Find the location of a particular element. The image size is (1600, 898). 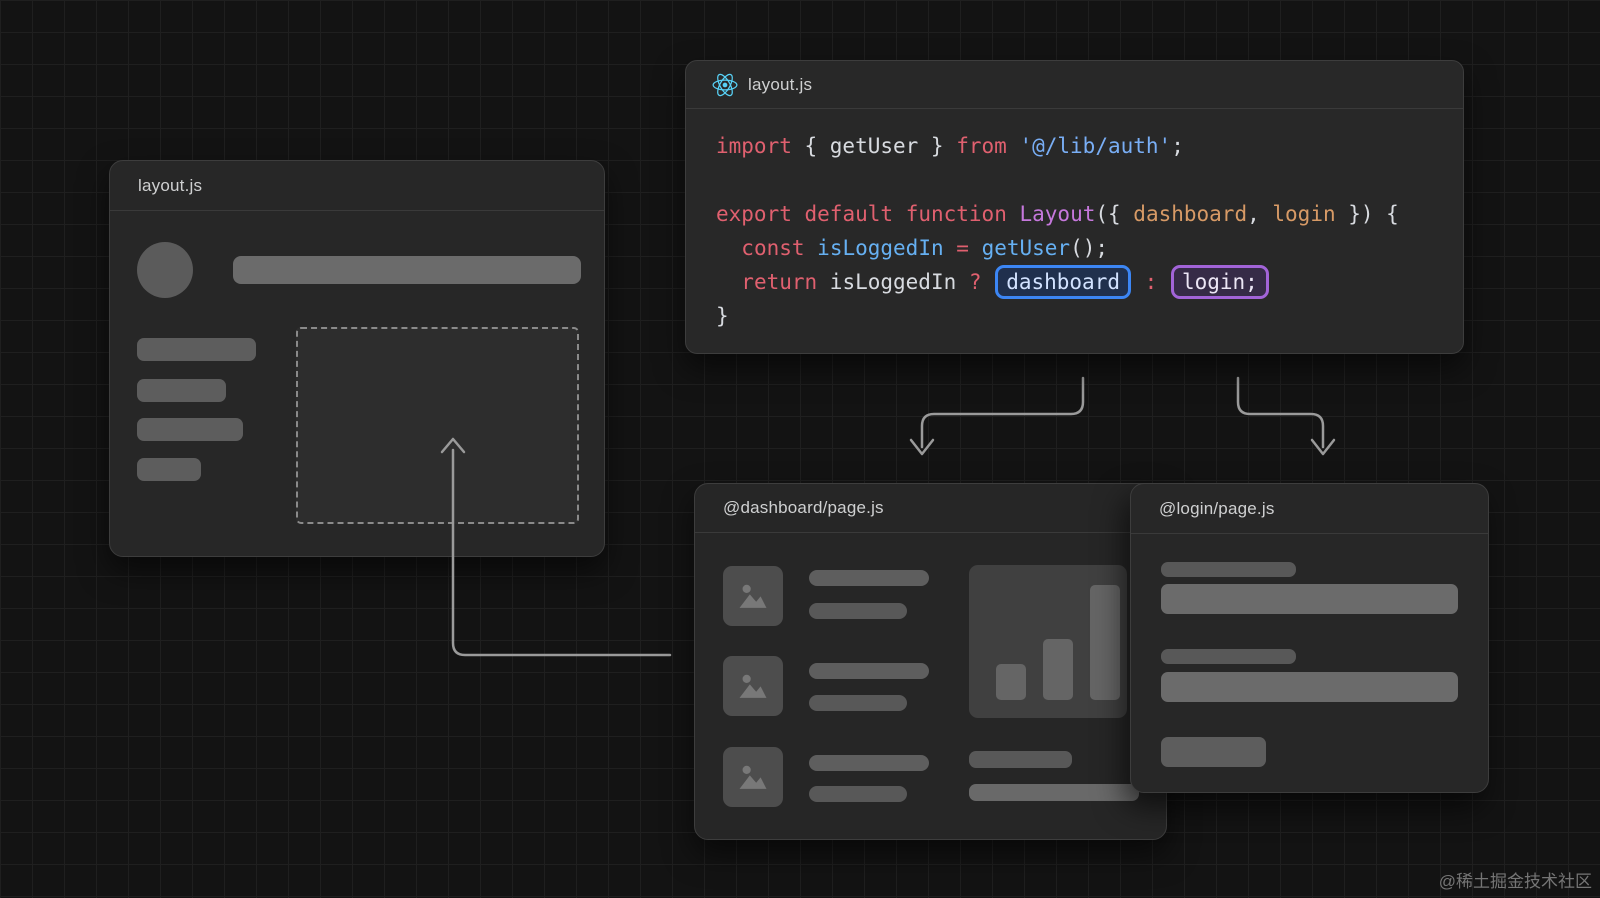

layout-wireframe-window: layout.js is located at coordinates (357, 358).